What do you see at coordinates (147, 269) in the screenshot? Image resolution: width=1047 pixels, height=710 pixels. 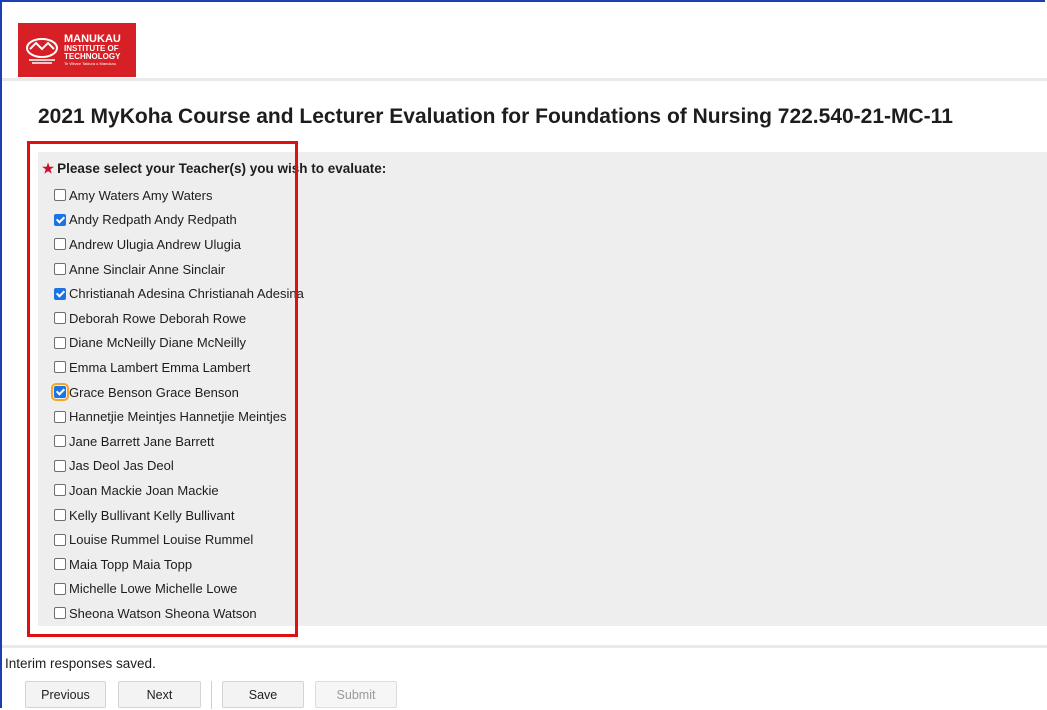 I see `teacher-option-label: Anne Sinclair Anne Sinclair` at bounding box center [147, 269].